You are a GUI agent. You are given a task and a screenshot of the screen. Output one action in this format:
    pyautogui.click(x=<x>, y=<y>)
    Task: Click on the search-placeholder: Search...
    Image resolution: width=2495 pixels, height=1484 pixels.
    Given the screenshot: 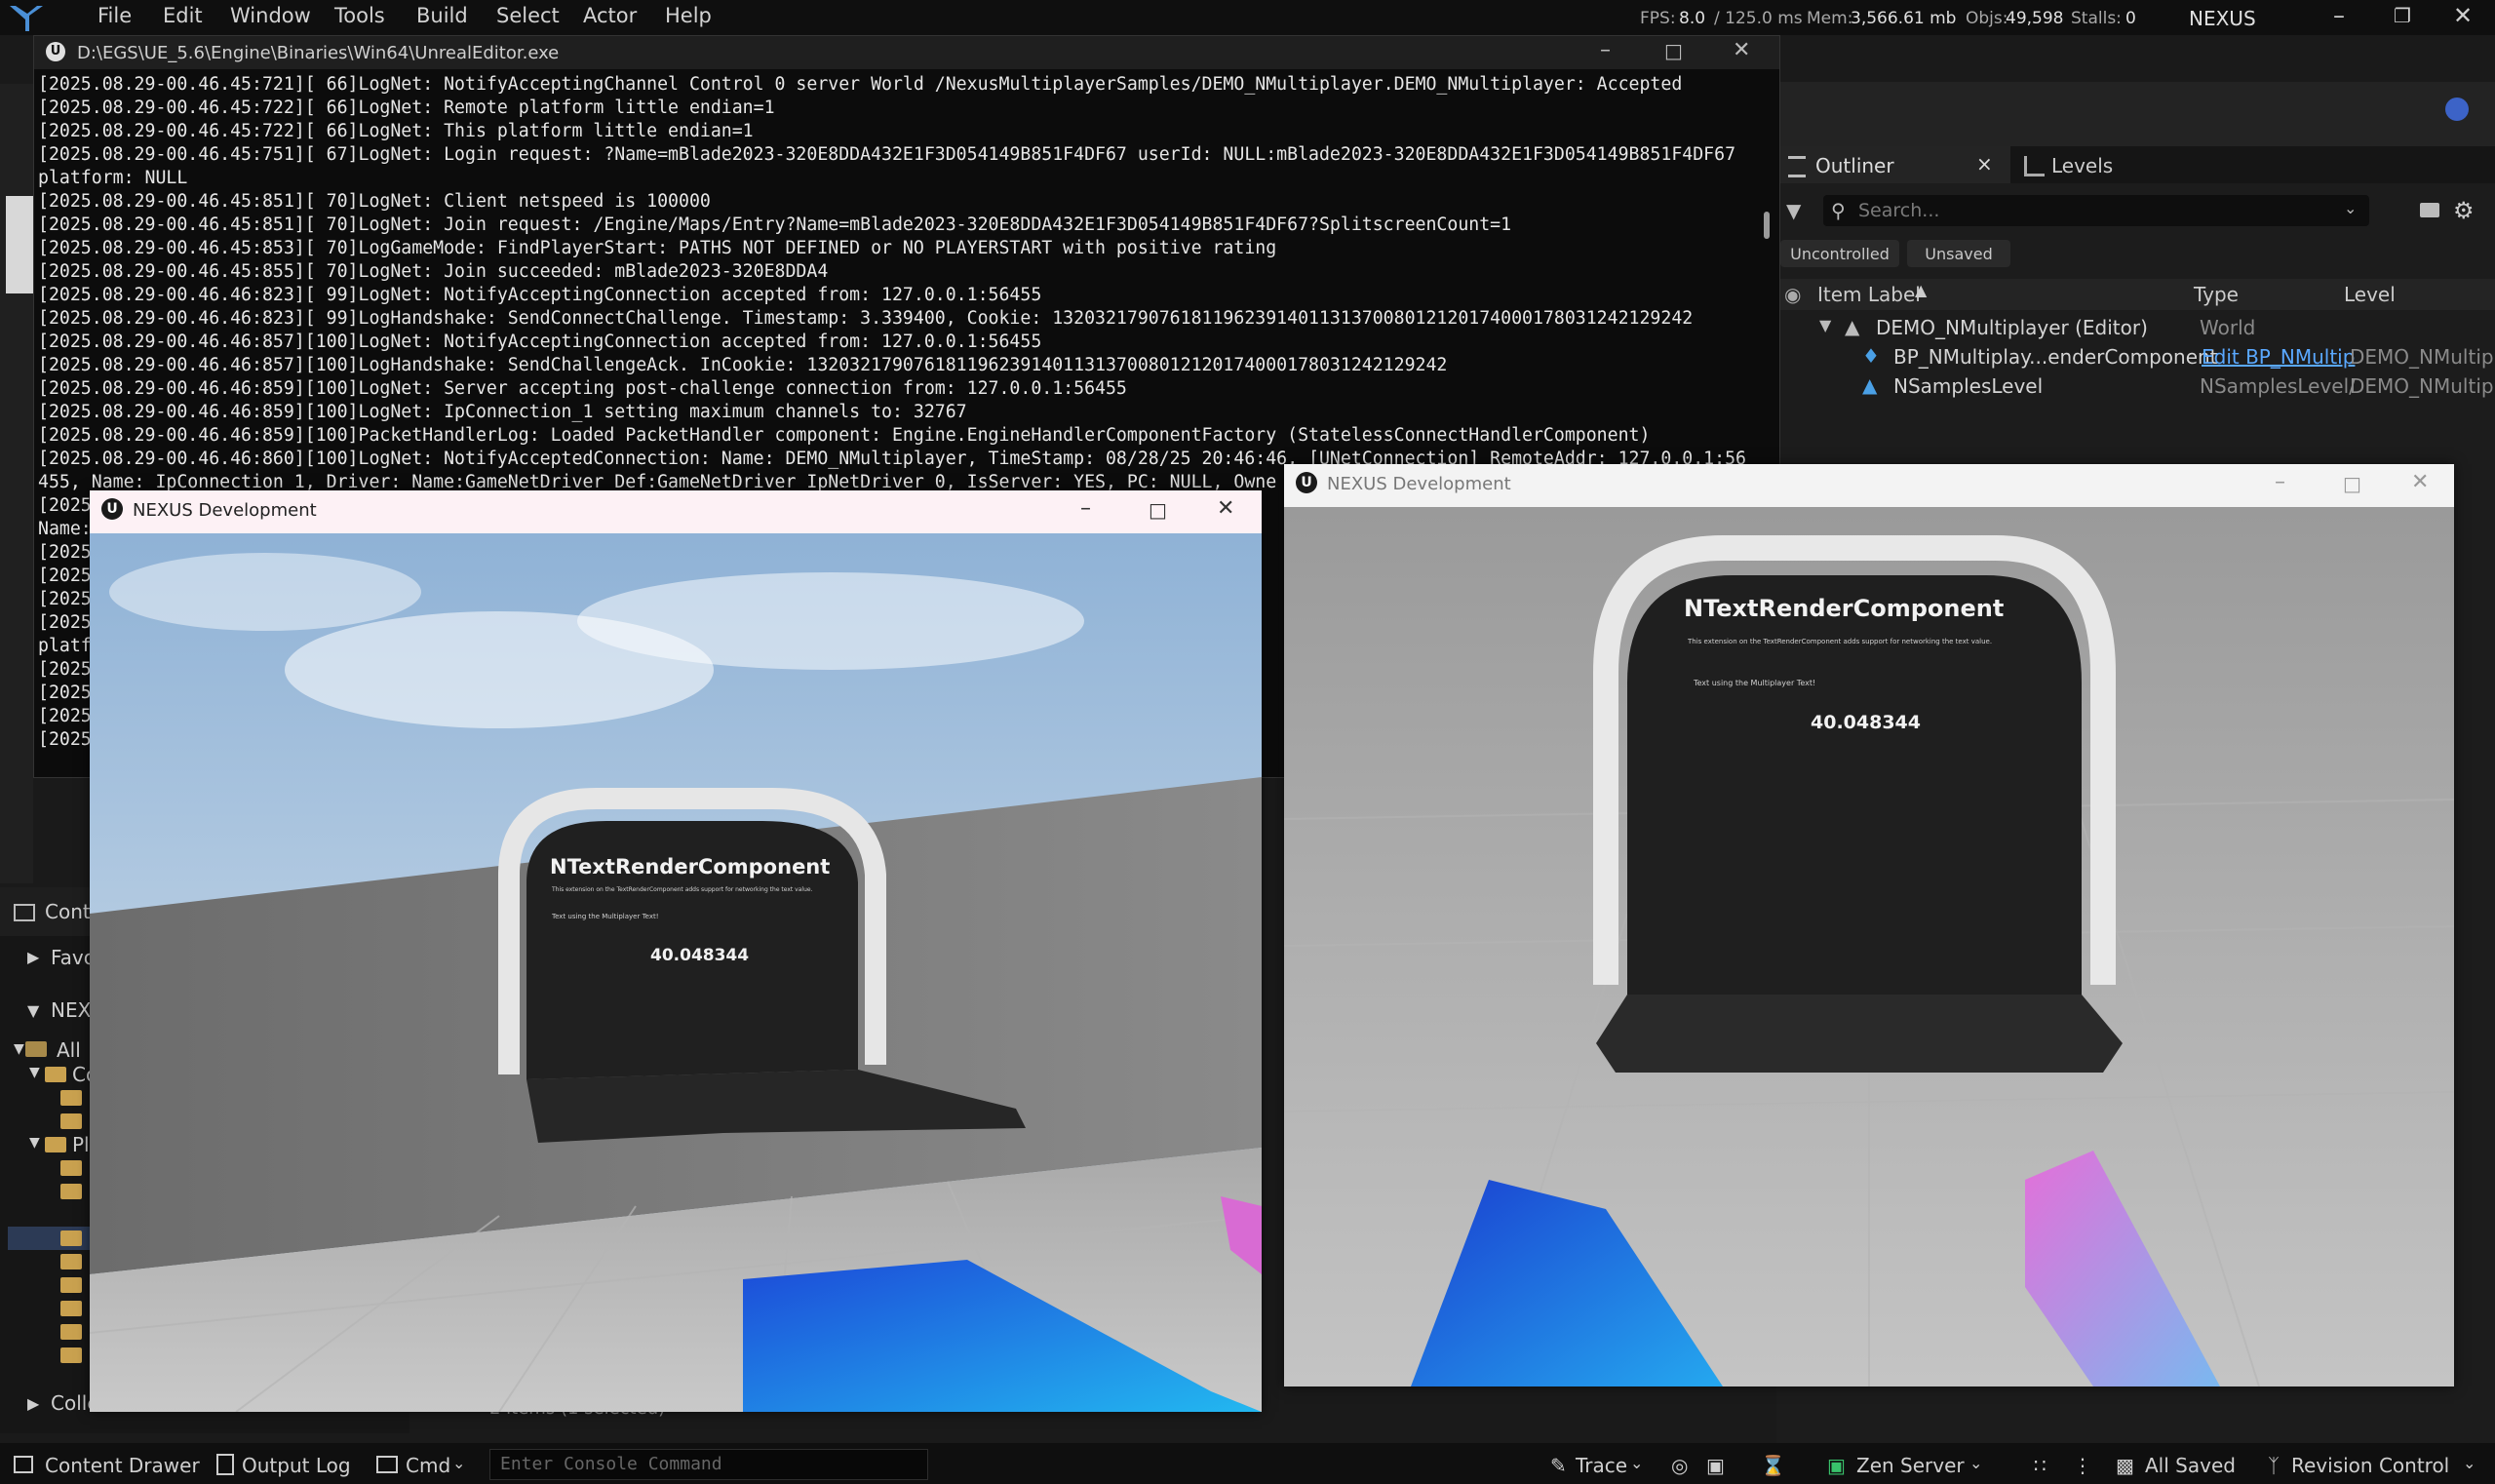 What is the action you would take?
    pyautogui.click(x=1899, y=210)
    